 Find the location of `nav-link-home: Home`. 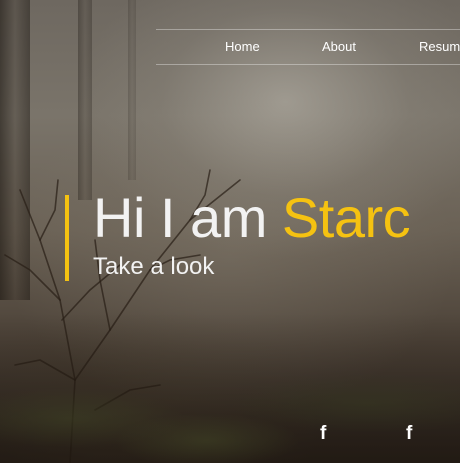

nav-link-home: Home is located at coordinates (242, 46).